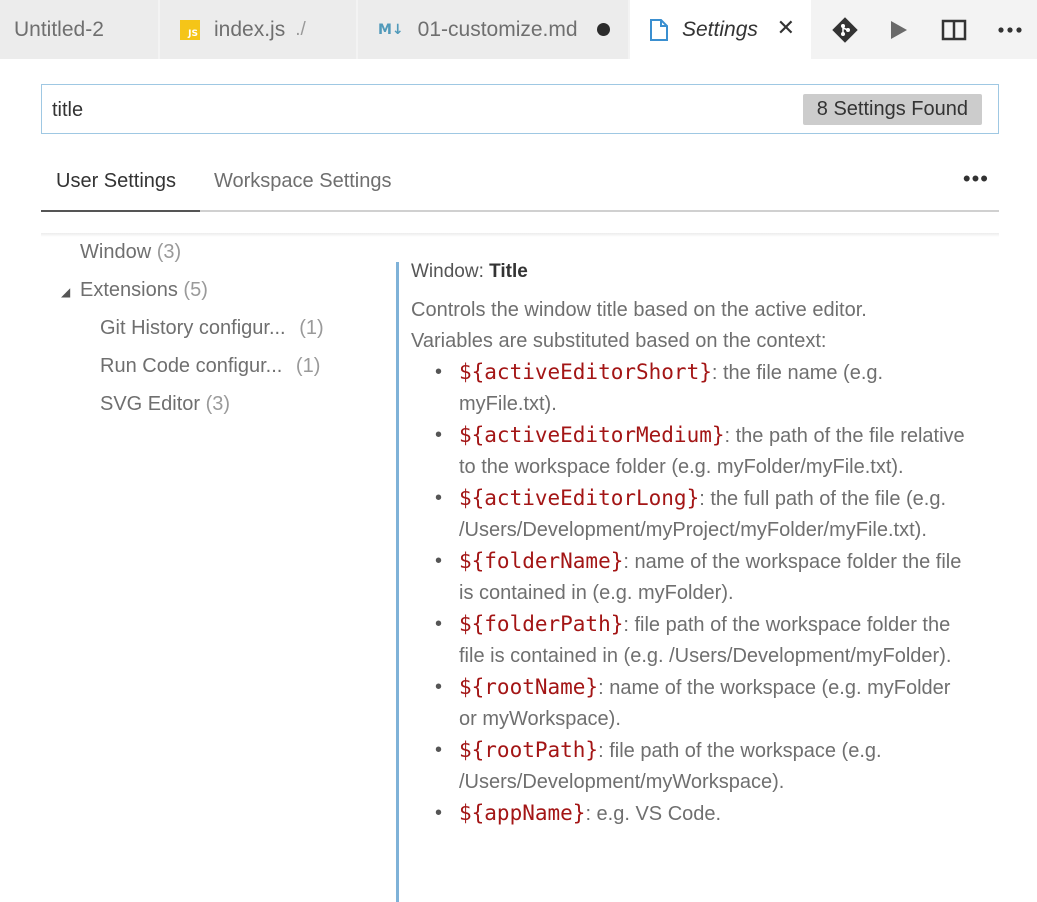 Image resolution: width=1037 pixels, height=902 pixels. What do you see at coordinates (65, 292) in the screenshot?
I see `expand-triangle-icon: ◢` at bounding box center [65, 292].